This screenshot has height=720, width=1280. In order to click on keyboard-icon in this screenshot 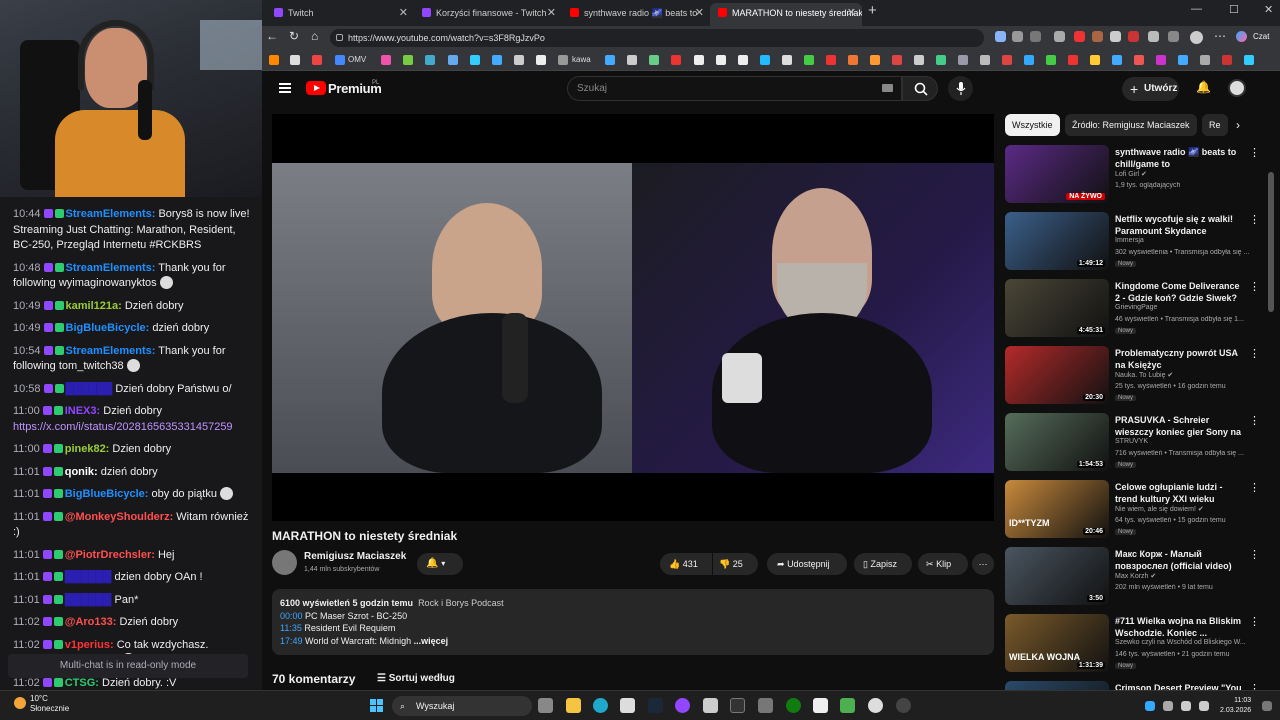, I will do `click(887, 88)`.